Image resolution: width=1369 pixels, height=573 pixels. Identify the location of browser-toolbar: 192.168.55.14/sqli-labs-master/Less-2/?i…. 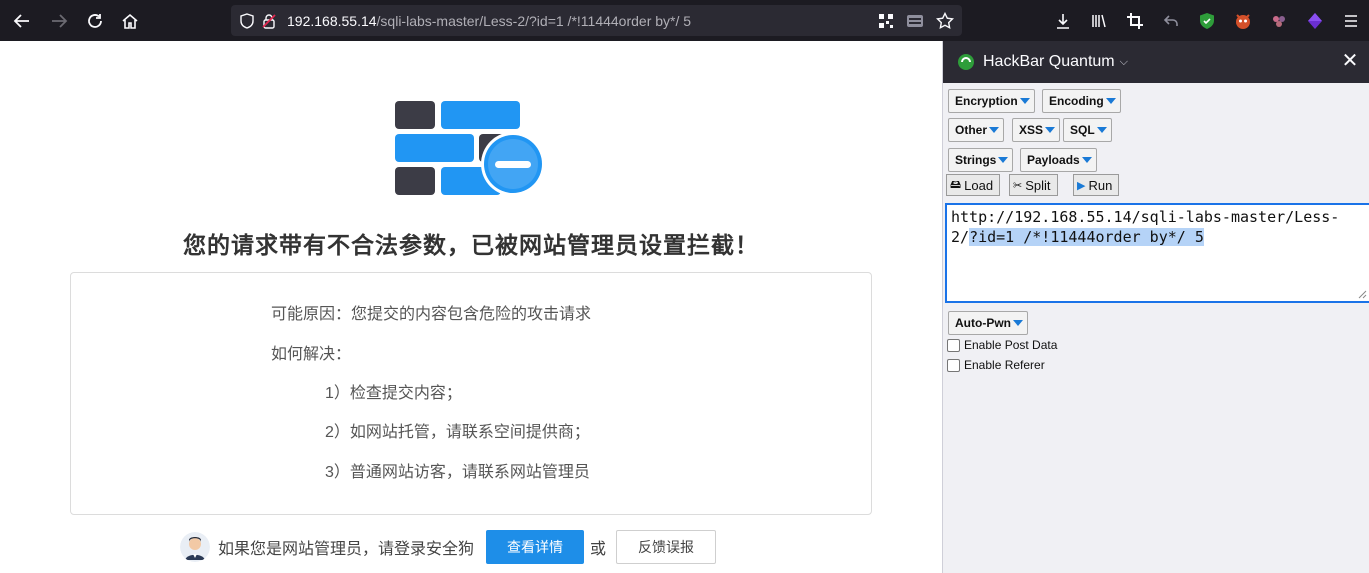
(684, 20).